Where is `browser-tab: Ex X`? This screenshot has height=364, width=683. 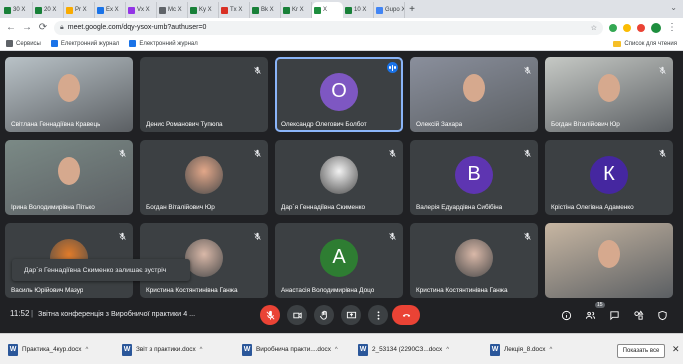 browser-tab: Ex X is located at coordinates (110, 10).